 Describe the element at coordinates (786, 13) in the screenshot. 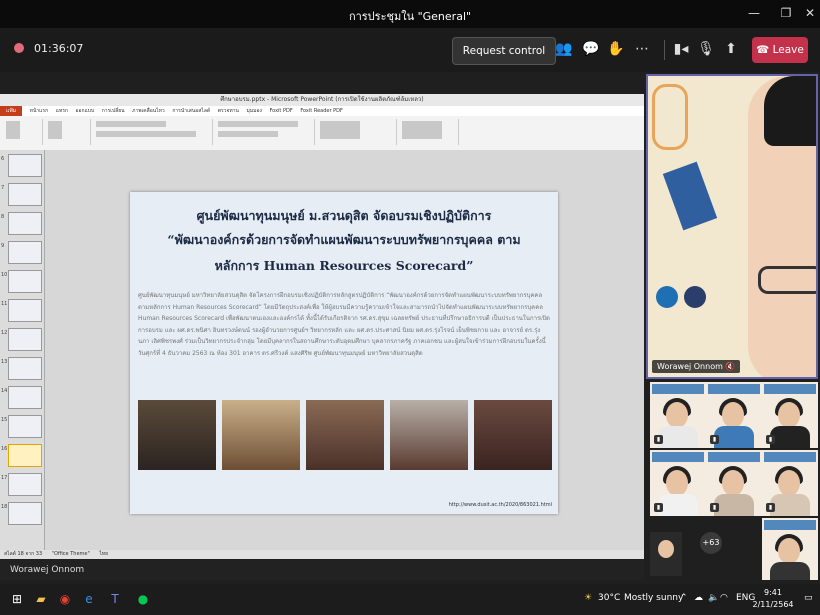

I see `restore-icon: ❐` at that location.